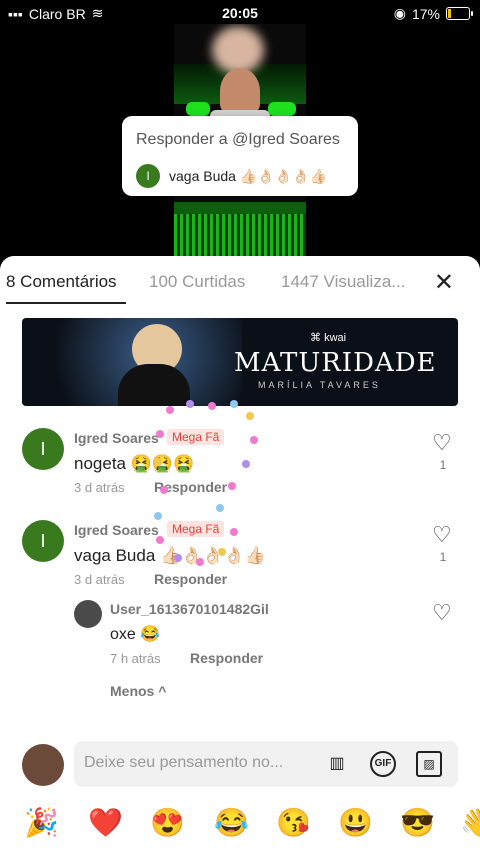 This screenshot has height=854, width=480. I want to click on emoji-button: 😃, so click(355, 822).